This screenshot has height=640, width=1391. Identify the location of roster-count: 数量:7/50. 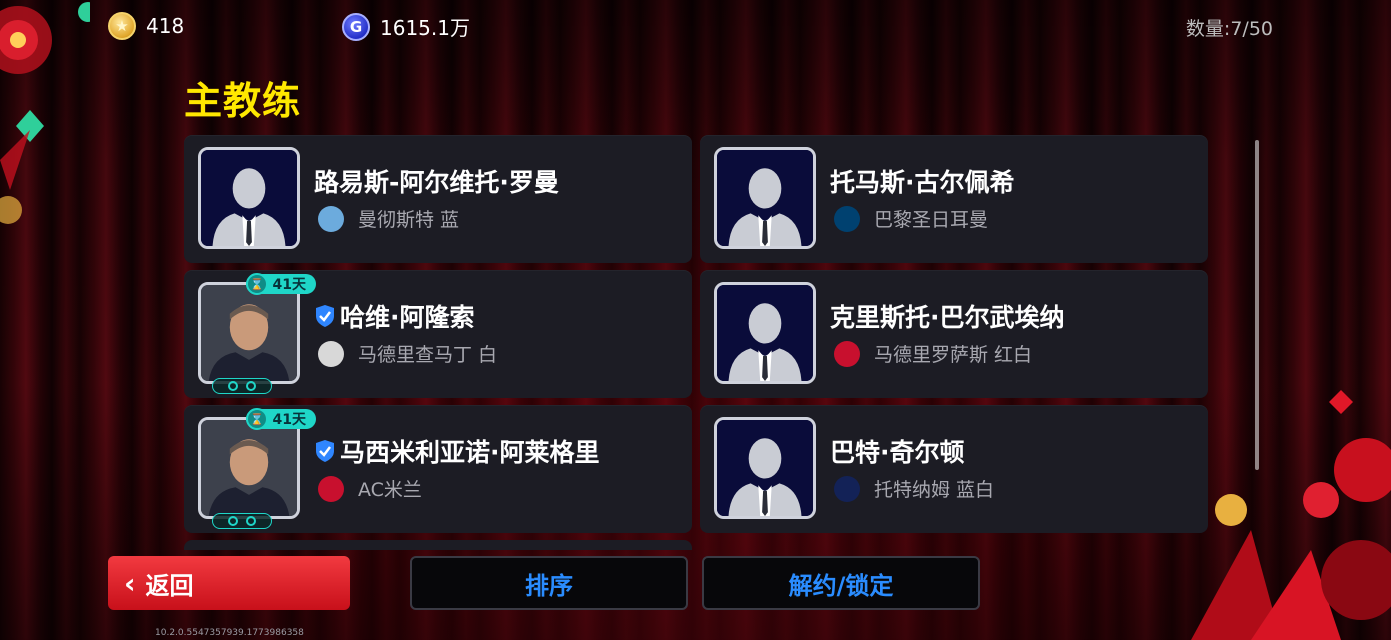
(1229, 29).